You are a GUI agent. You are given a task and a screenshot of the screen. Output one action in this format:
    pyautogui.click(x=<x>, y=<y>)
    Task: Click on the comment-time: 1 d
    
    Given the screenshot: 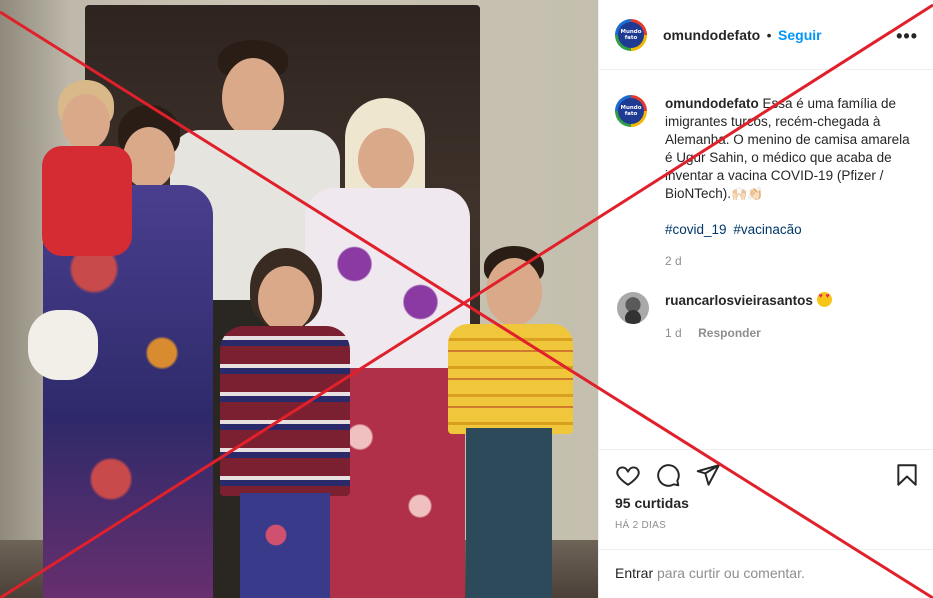 What is the action you would take?
    pyautogui.click(x=673, y=333)
    